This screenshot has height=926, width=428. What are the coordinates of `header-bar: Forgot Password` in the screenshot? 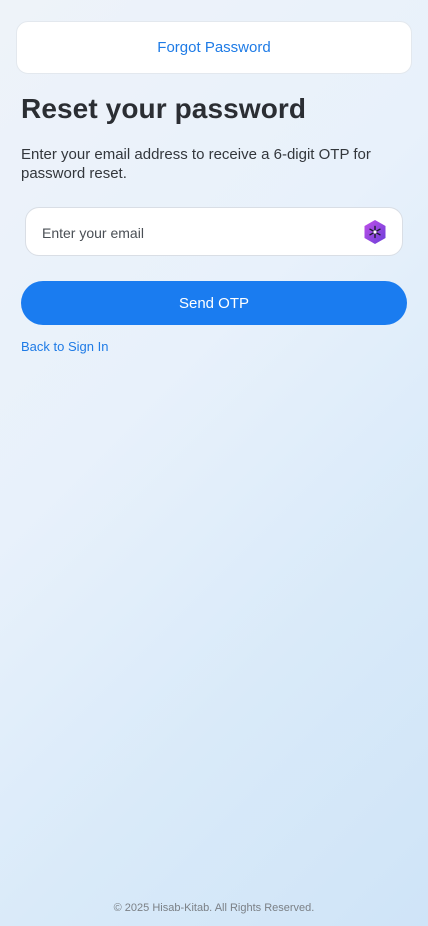 It's located at (214, 47).